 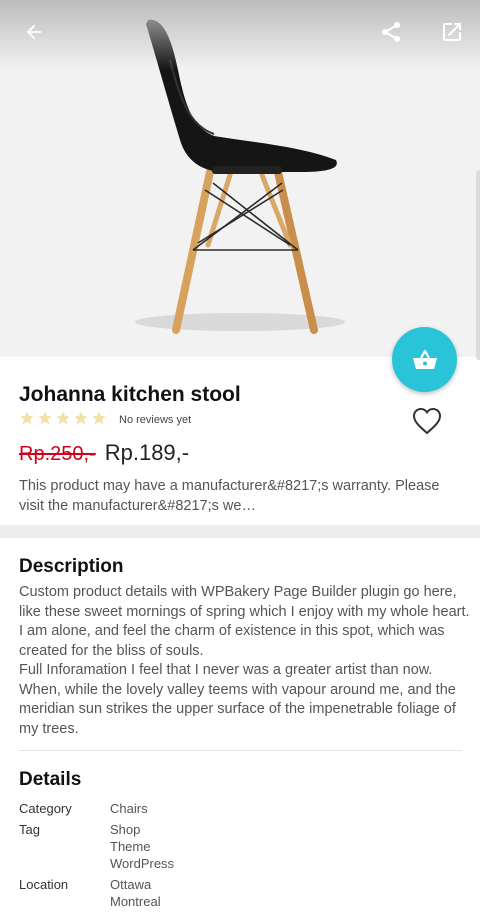 I want to click on open-external-icon, so click(x=452, y=32).